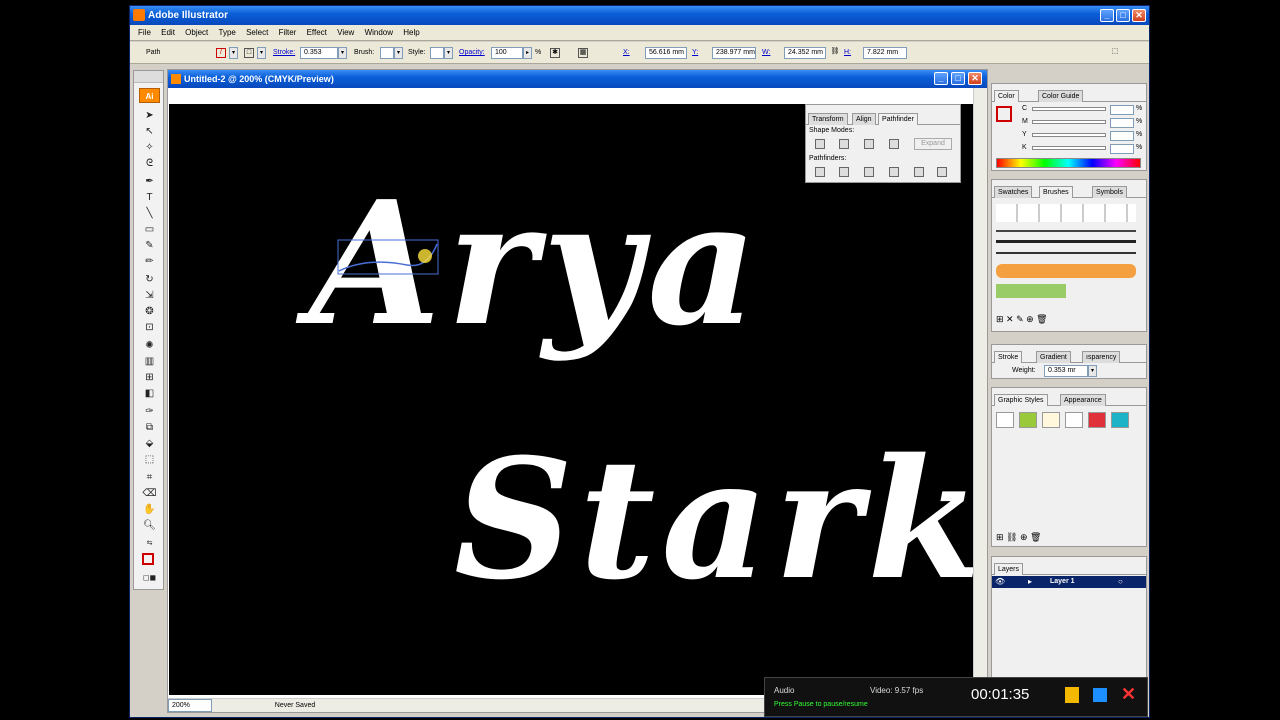 The image size is (1280, 720). I want to click on outline-icon, so click(919, 172).